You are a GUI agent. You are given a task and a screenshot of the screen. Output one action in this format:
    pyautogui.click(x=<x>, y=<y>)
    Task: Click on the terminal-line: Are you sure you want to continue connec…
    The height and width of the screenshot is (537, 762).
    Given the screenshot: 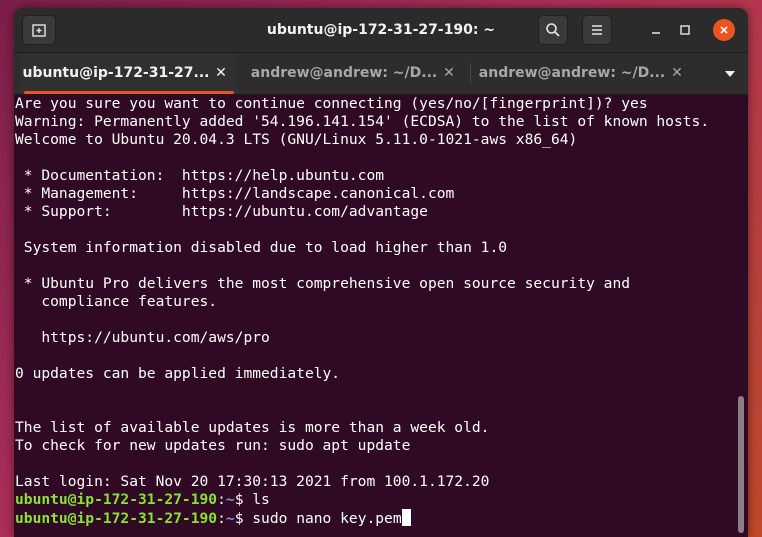 What is the action you would take?
    pyautogui.click(x=331, y=103)
    